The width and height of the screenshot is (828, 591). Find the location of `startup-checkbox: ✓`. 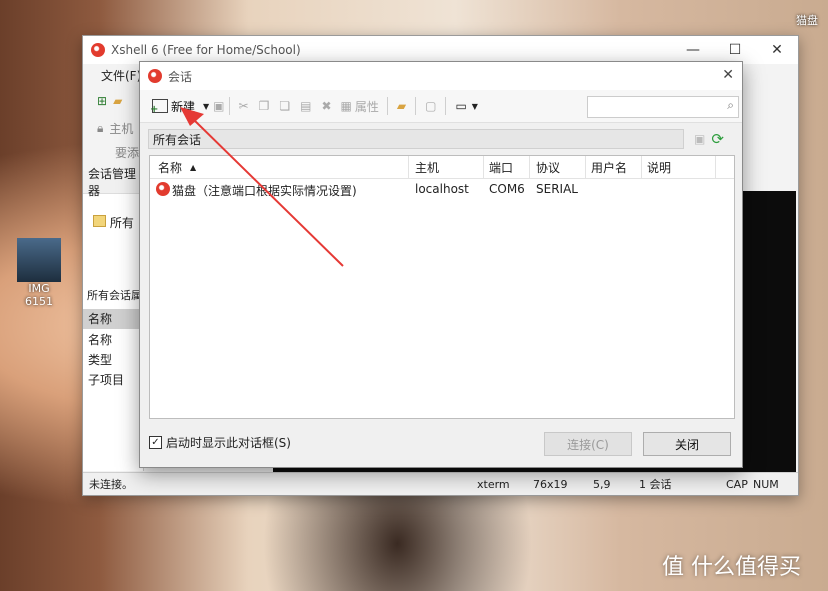

startup-checkbox: ✓ is located at coordinates (155, 442).